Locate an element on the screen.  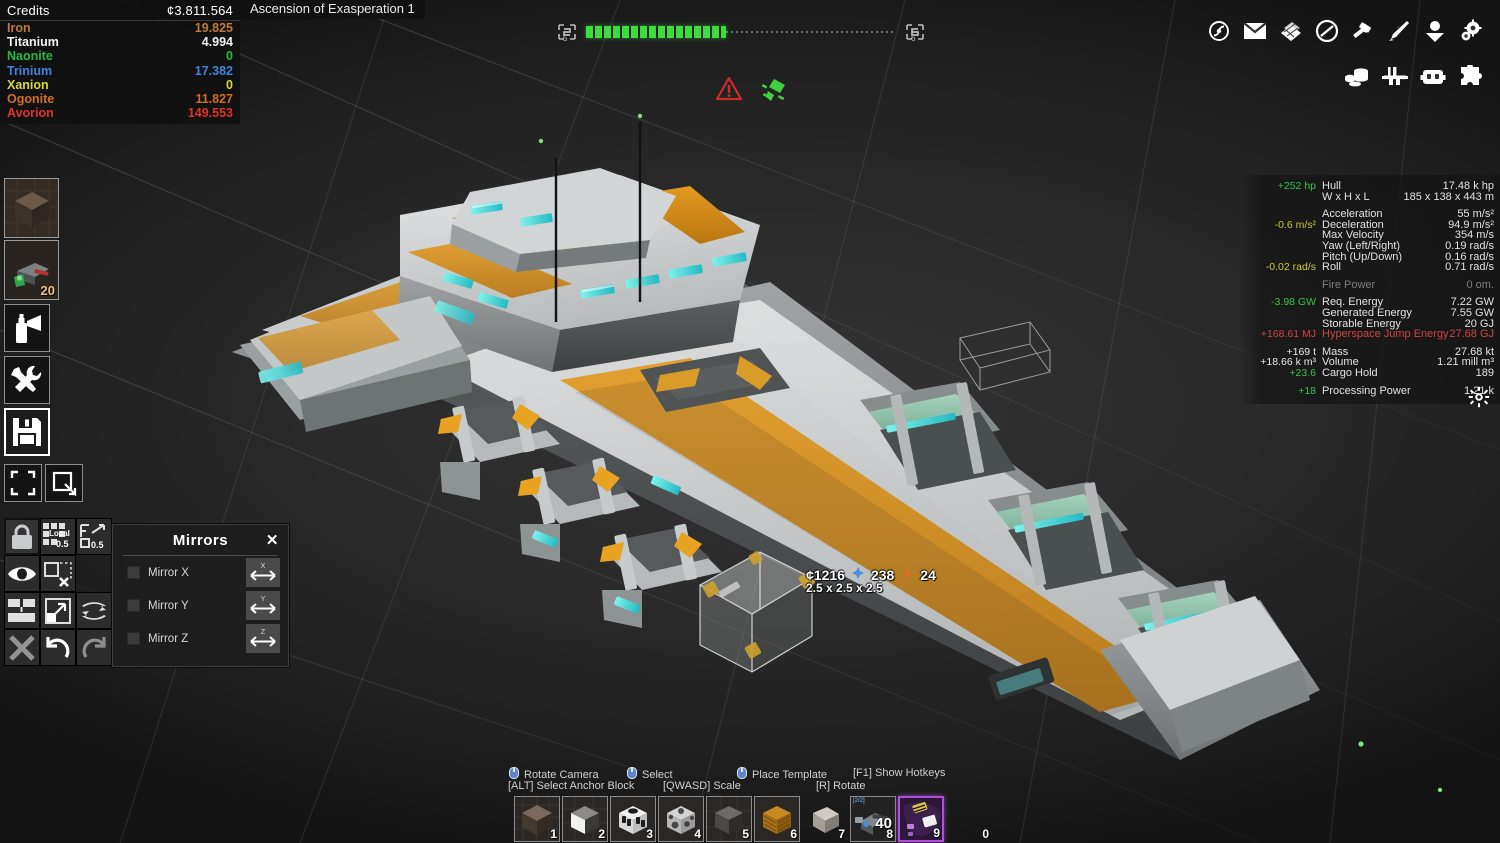
stat-label: Hyperspace Jump Energy is located at coordinates (1385, 334).